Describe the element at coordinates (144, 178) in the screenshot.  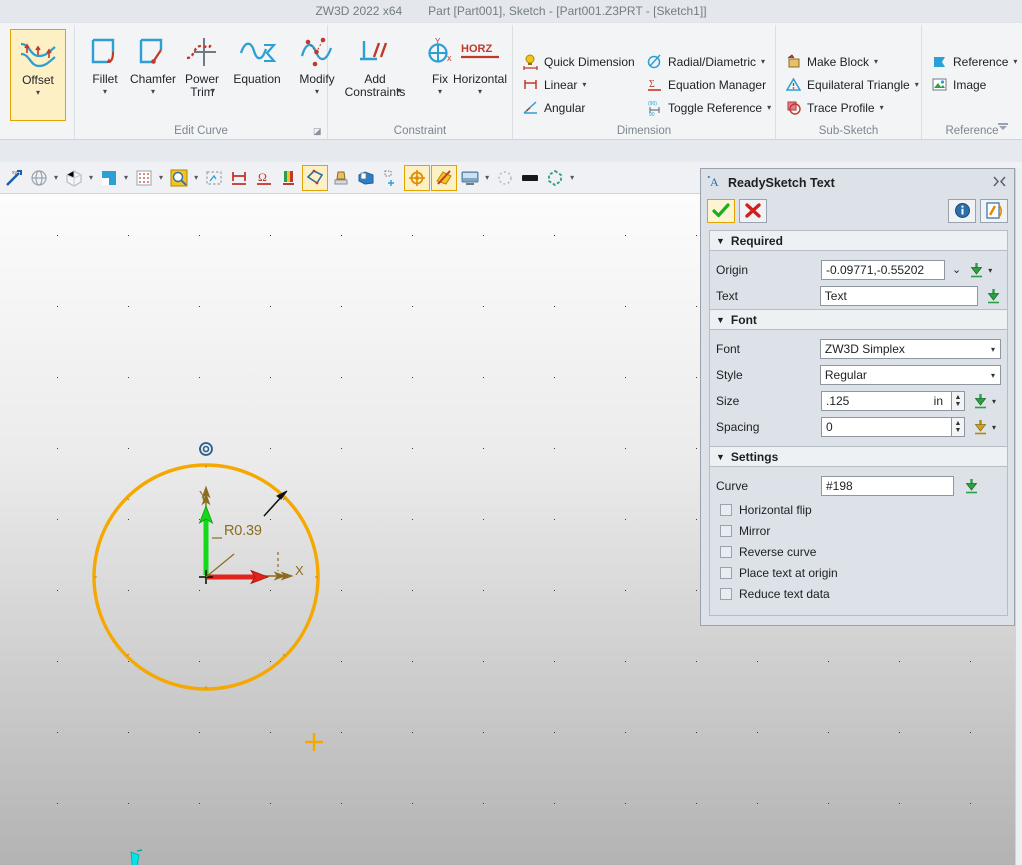
I see `qb-grid-display-icon` at that location.